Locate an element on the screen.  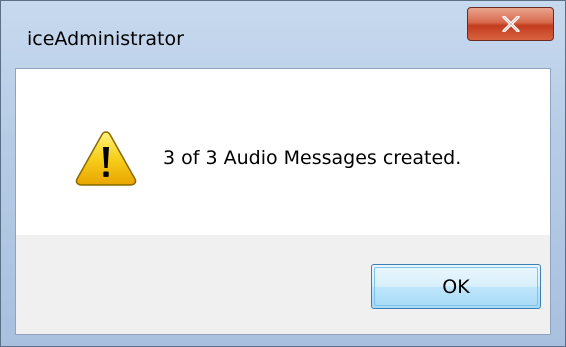
ok-button: OK is located at coordinates (456, 286).